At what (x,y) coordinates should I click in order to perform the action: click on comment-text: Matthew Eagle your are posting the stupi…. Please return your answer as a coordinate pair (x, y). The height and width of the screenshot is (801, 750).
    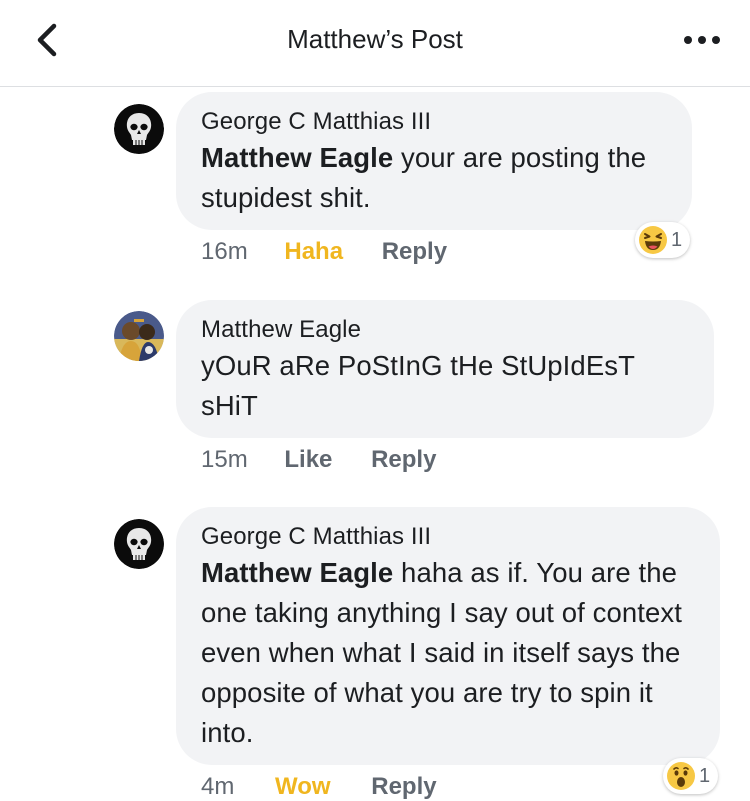
    Looking at the image, I should click on (434, 178).